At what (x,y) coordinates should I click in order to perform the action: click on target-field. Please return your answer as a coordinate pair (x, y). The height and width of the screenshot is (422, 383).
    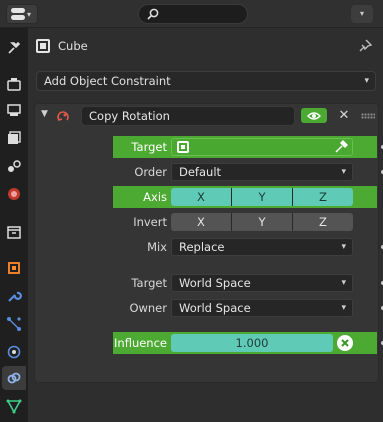
    Looking at the image, I should click on (262, 147).